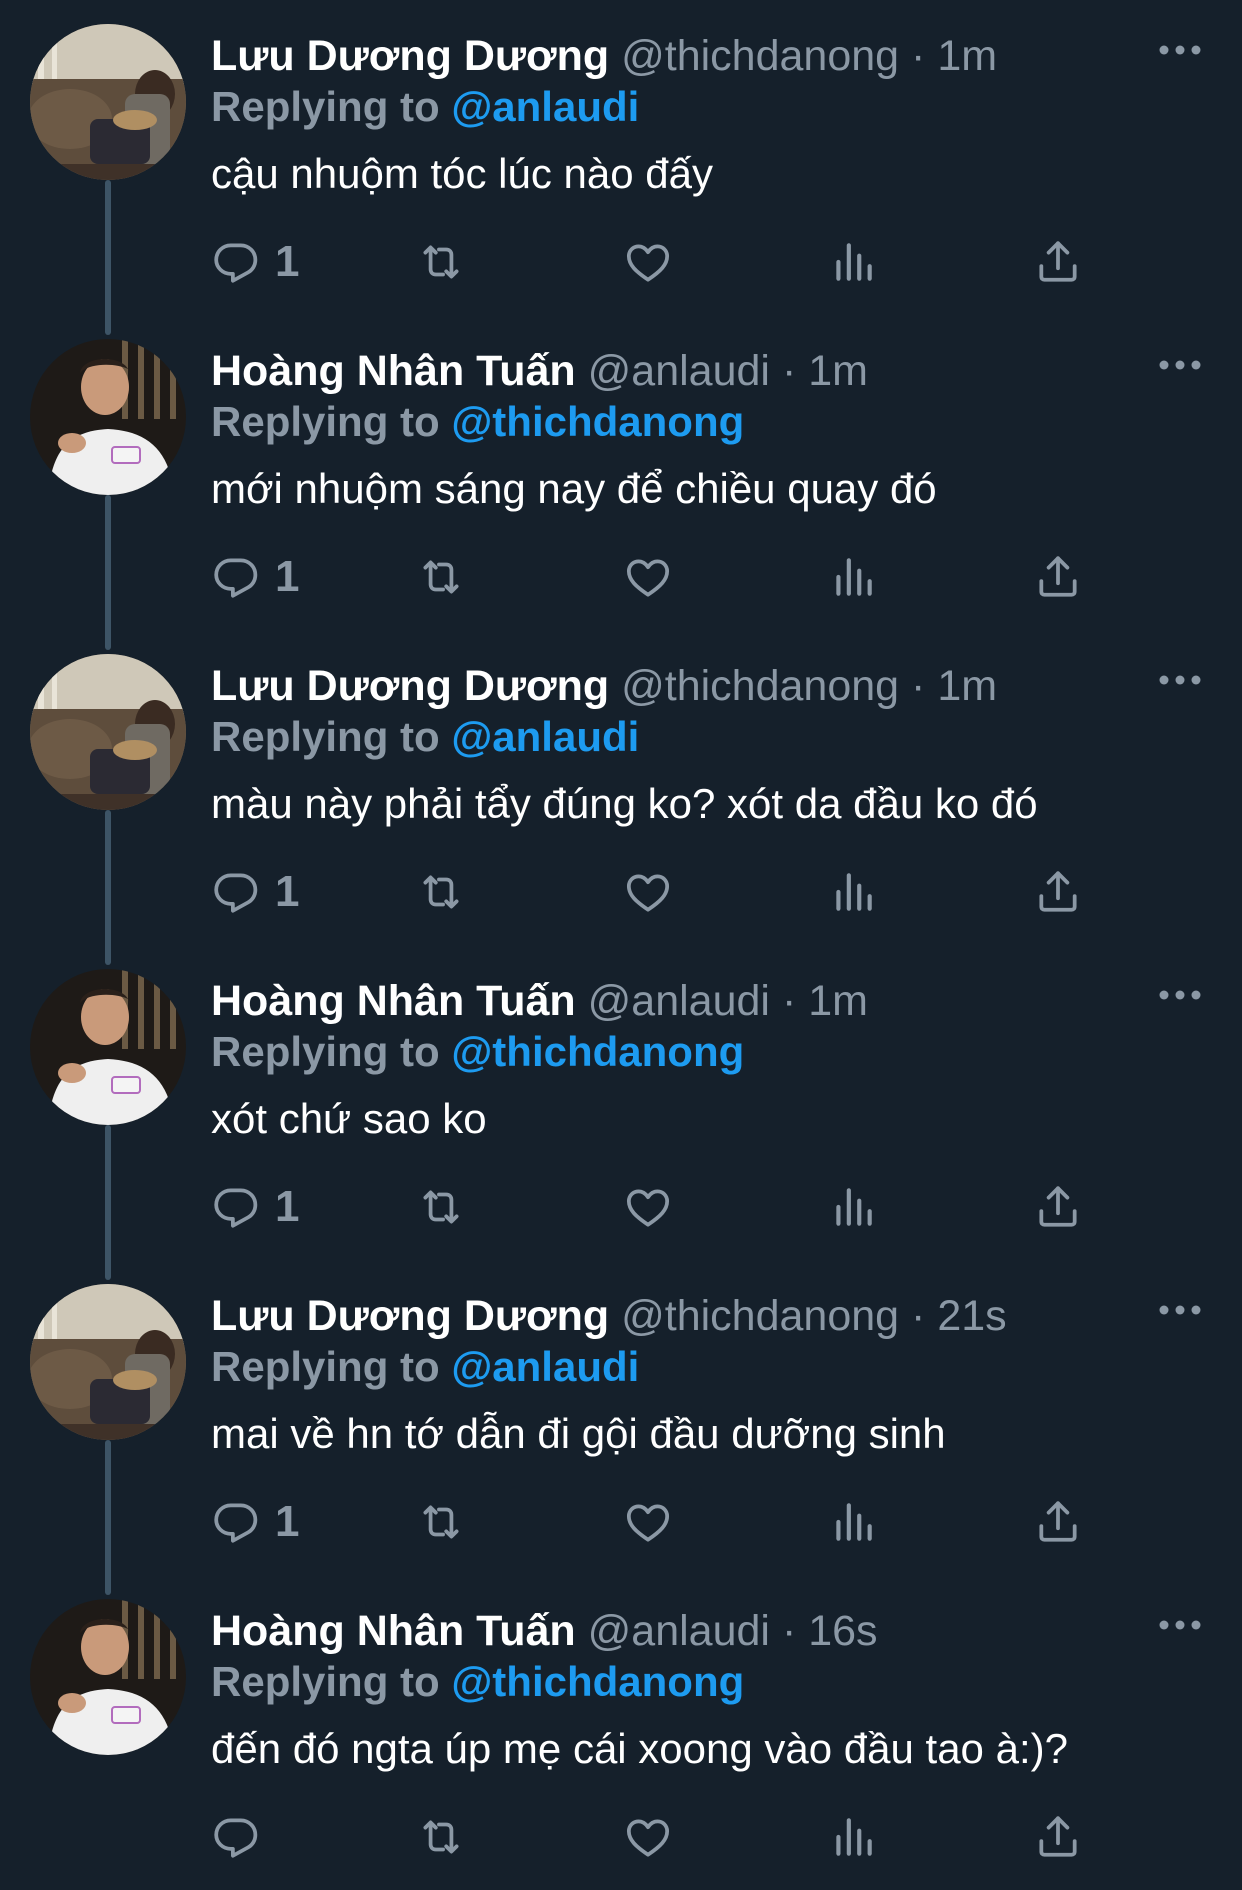 This screenshot has width=1242, height=1890. Describe the element at coordinates (425, 107) in the screenshot. I see `replying-to: Replying to @anlaudi` at that location.